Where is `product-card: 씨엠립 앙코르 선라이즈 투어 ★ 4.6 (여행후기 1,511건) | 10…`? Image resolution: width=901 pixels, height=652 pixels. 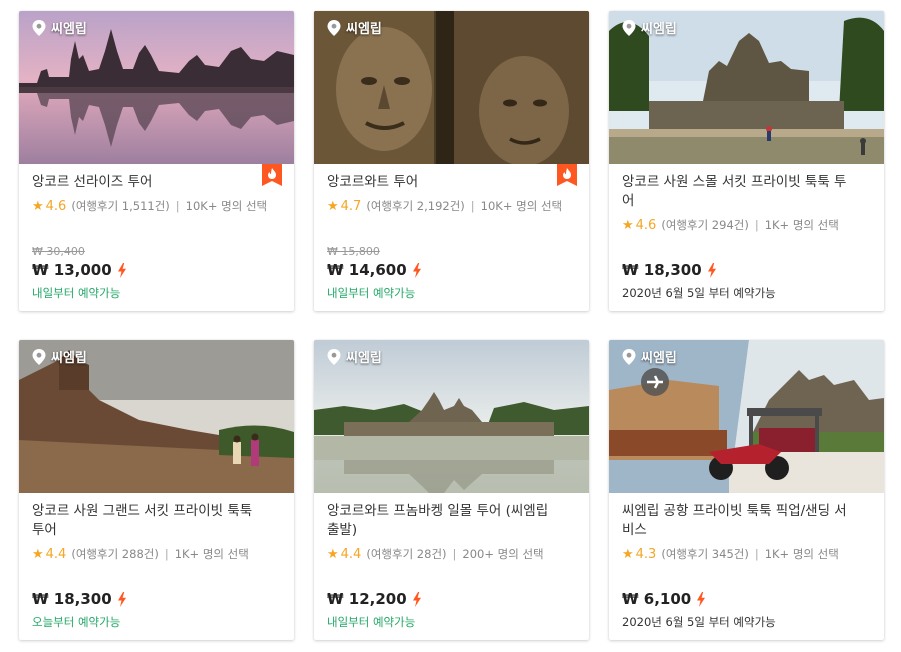
product-card: 씨엠립 앙코르 선라이즈 투어 ★ 4.6 (여행후기 1,511건) | 10… is located at coordinates (156, 161).